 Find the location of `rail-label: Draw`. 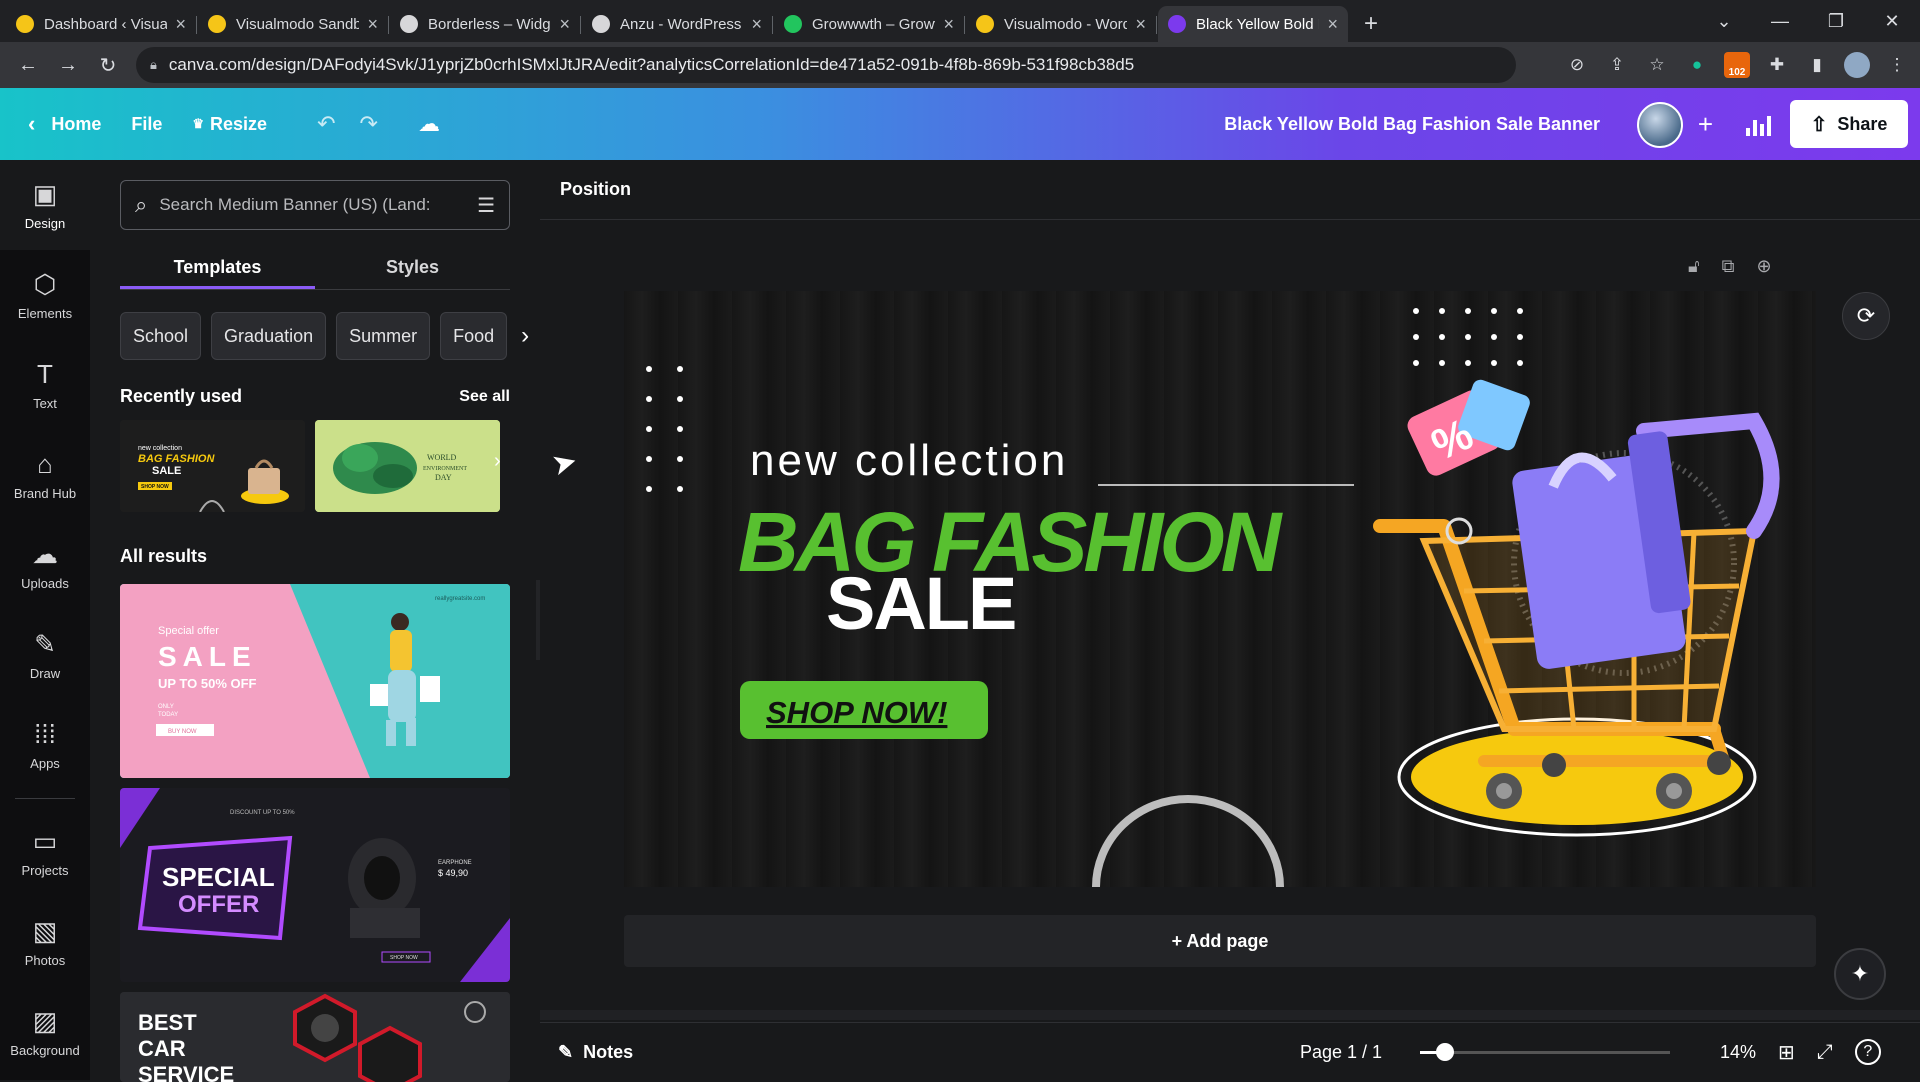

rail-label: Draw is located at coordinates (45, 673).